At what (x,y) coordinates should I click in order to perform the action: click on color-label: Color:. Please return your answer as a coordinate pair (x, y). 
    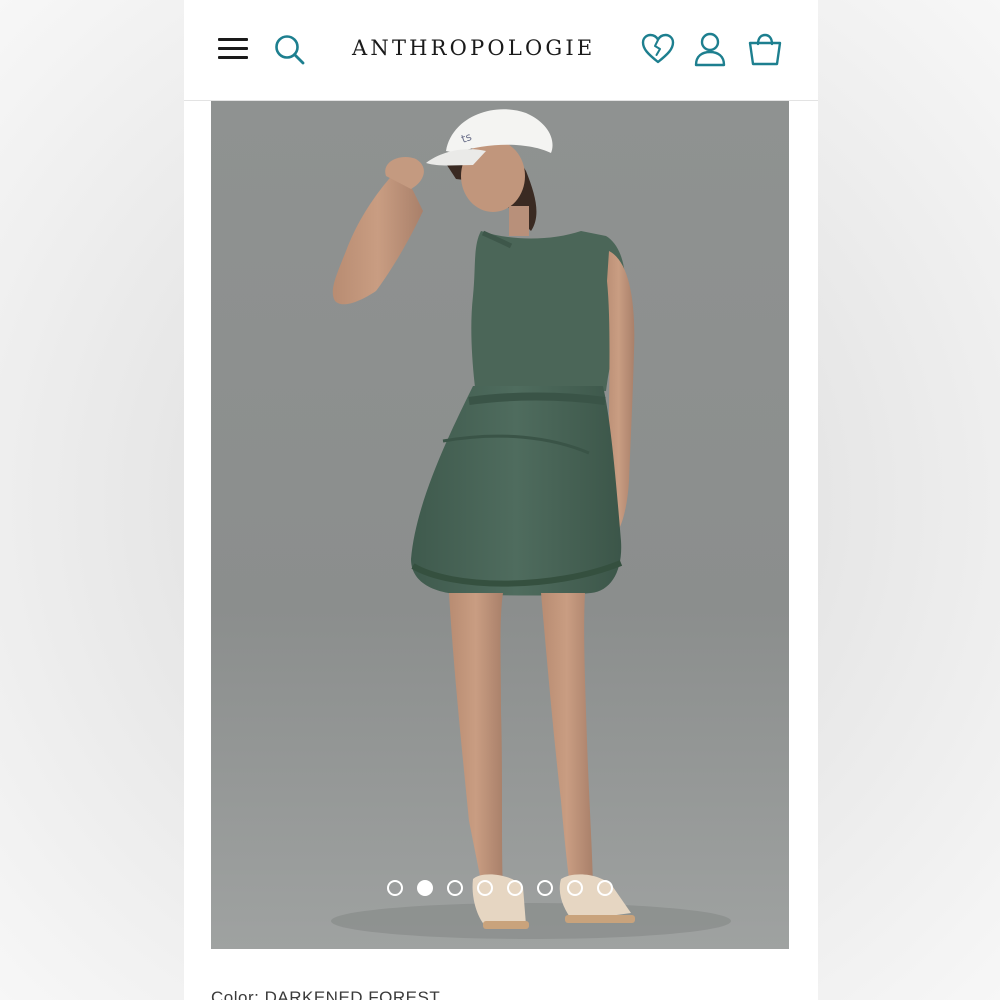
    Looking at the image, I should click on (235, 994).